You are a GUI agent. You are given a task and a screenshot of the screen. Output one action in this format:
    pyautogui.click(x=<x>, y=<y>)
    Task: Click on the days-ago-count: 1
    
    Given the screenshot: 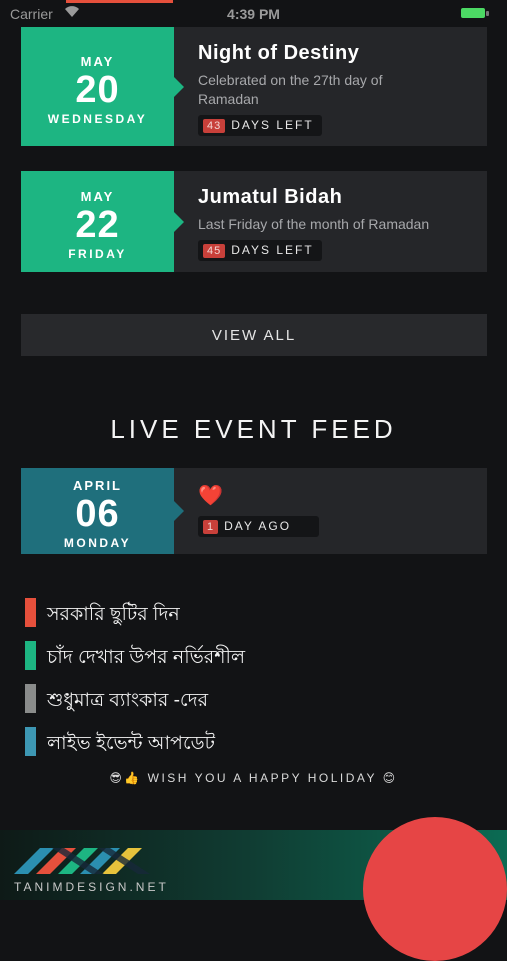 What is the action you would take?
    pyautogui.click(x=211, y=527)
    